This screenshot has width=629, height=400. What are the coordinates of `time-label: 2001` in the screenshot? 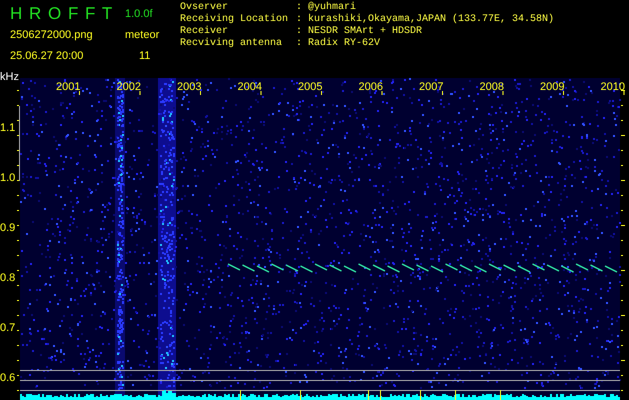 It's located at (68, 87).